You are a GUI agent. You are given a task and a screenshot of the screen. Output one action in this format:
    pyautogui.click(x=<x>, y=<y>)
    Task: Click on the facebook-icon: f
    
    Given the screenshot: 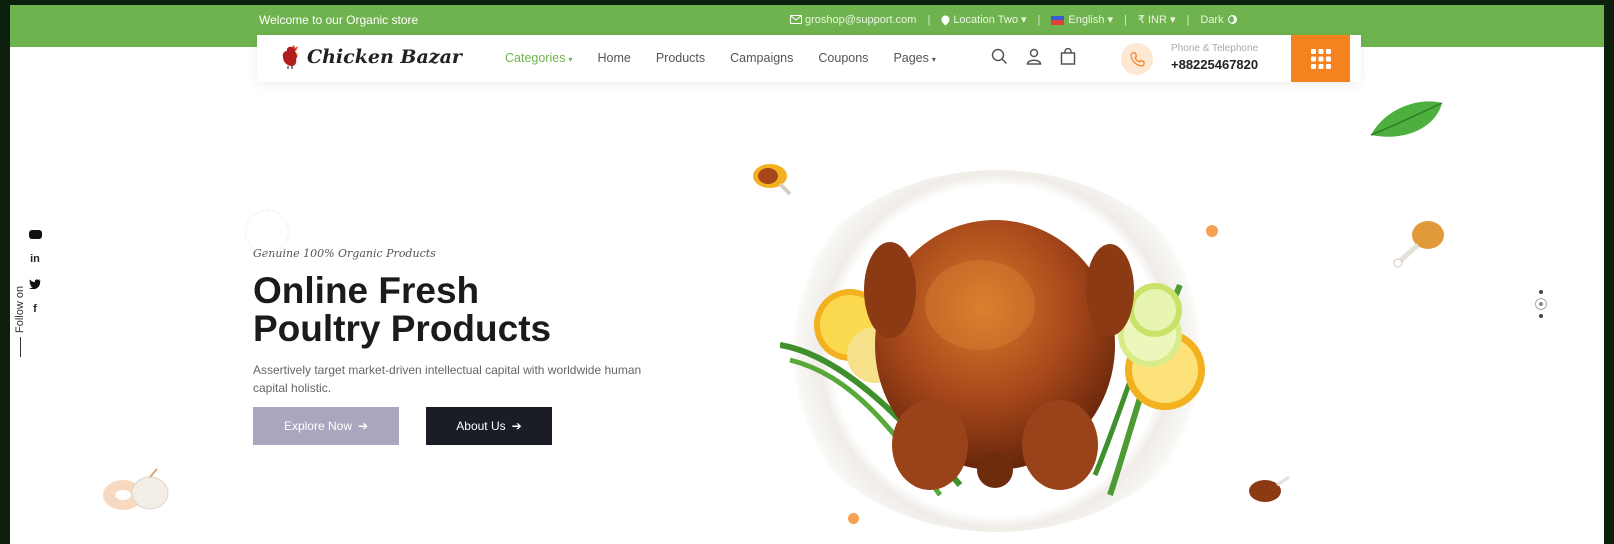 What is the action you would take?
    pyautogui.click(x=35, y=309)
    